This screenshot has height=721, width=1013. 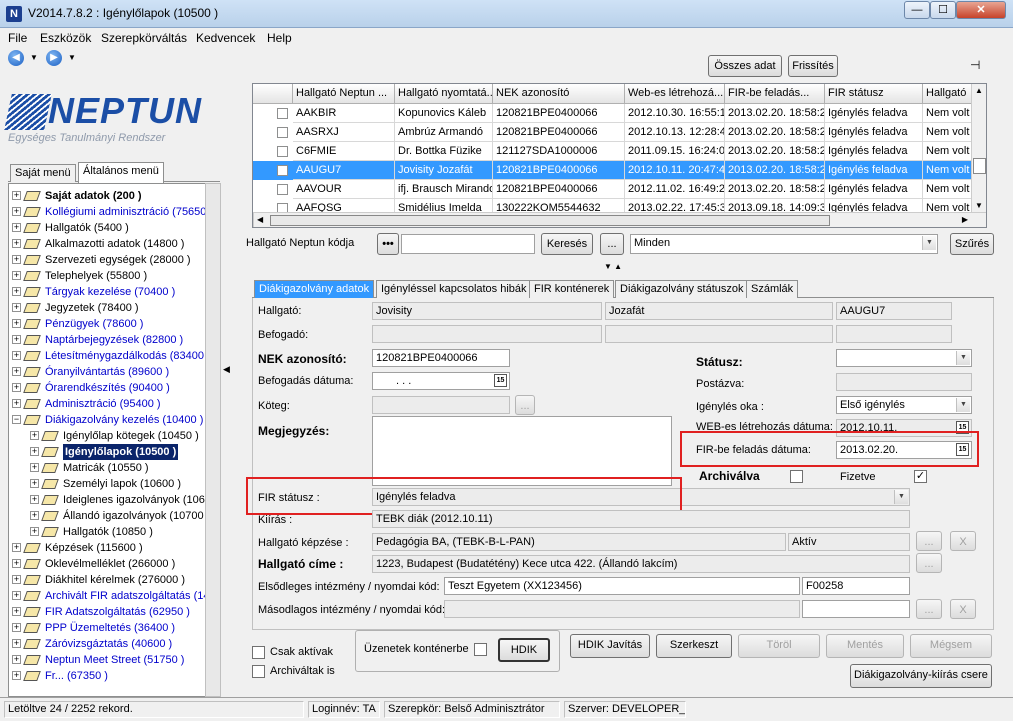 What do you see at coordinates (388, 244) in the screenshot?
I see `dots-button: •••` at bounding box center [388, 244].